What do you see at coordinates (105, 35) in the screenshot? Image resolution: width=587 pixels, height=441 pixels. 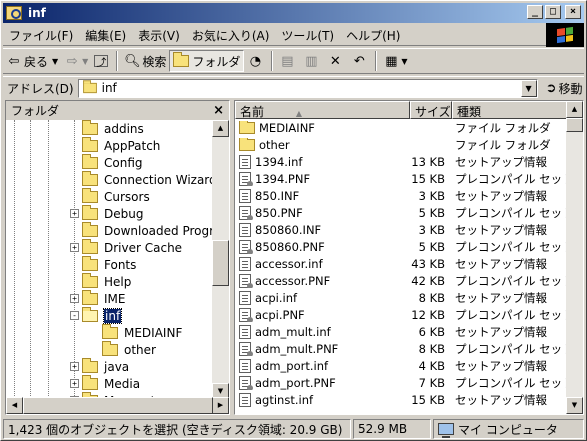 I see `menu-edit: 編集(E)` at bounding box center [105, 35].